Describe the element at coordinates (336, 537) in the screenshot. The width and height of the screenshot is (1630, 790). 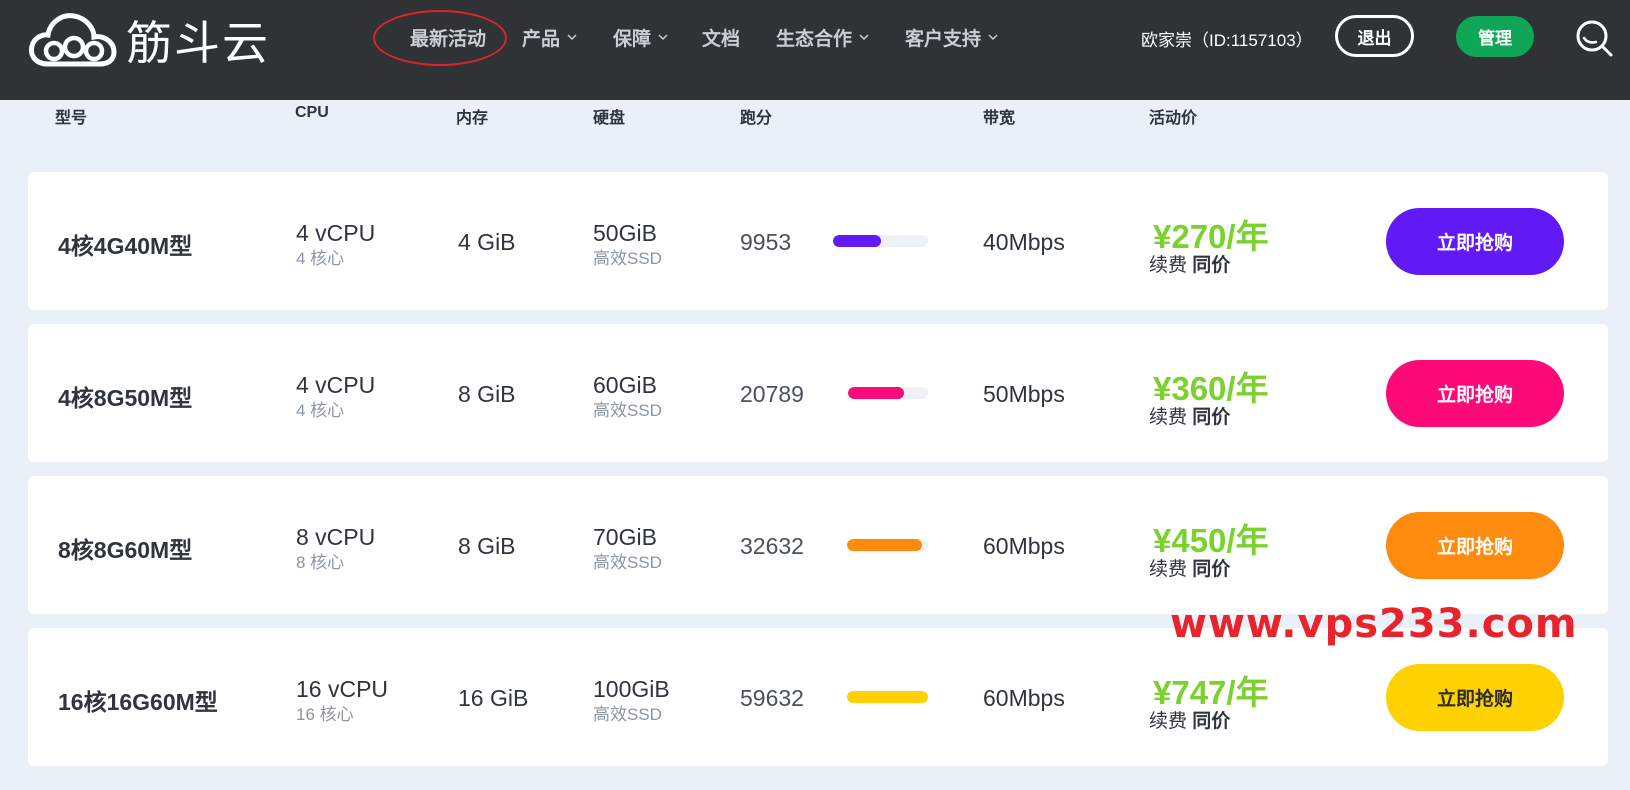
I see `plan-cpu: 8 vCPU` at that location.